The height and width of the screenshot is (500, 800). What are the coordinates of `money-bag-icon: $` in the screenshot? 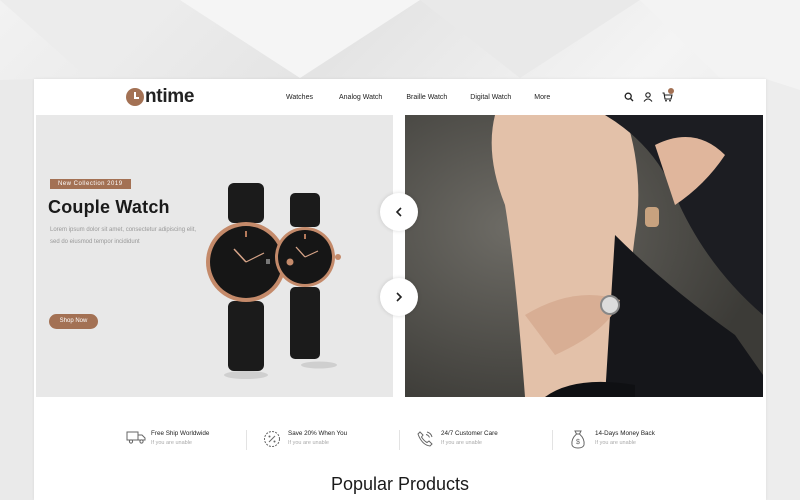 It's located at (578, 439).